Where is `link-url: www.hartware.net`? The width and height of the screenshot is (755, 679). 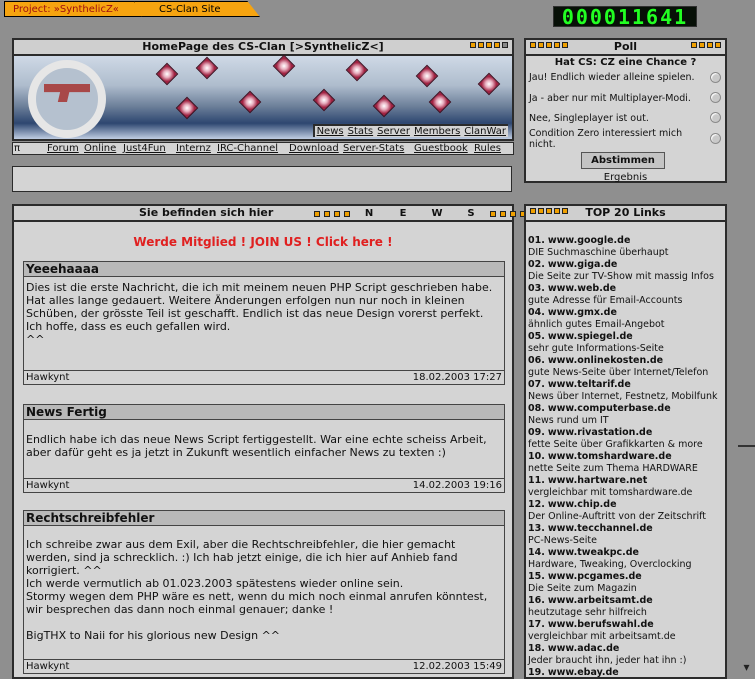 link-url: www.hartware.net is located at coordinates (597, 480).